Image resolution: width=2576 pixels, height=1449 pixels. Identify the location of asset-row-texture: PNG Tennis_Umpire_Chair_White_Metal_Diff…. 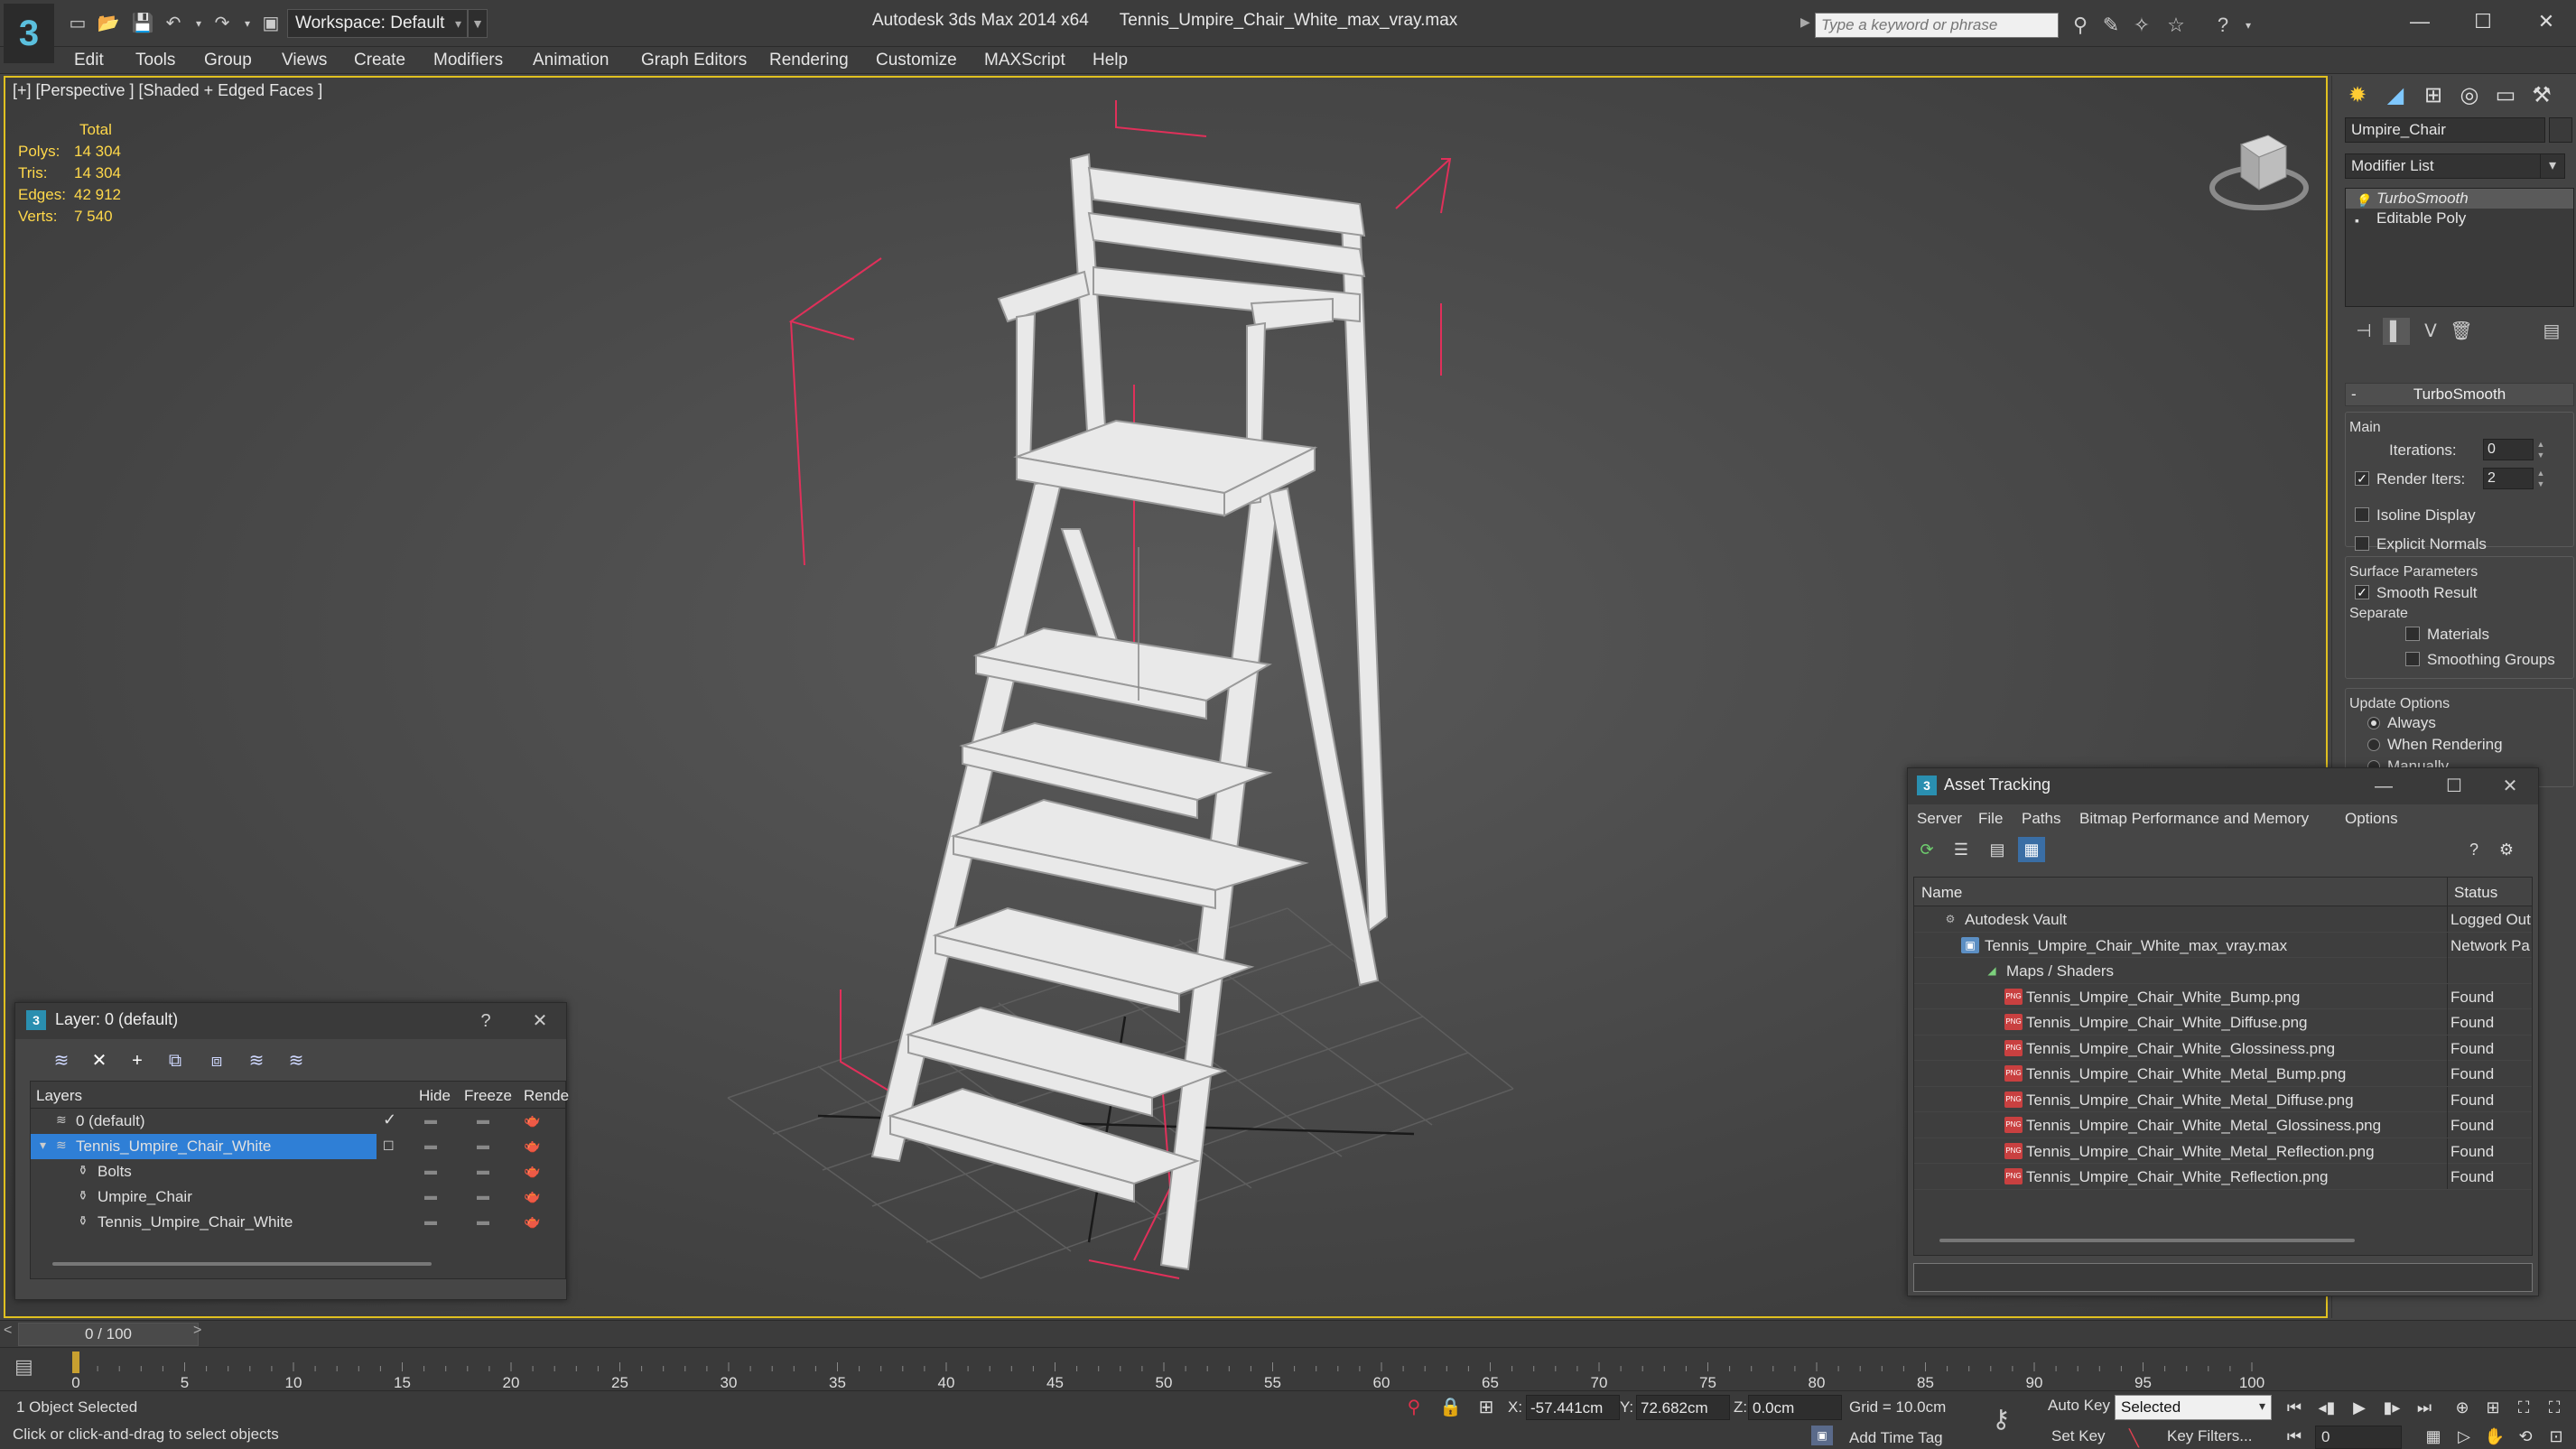
(2223, 1099).